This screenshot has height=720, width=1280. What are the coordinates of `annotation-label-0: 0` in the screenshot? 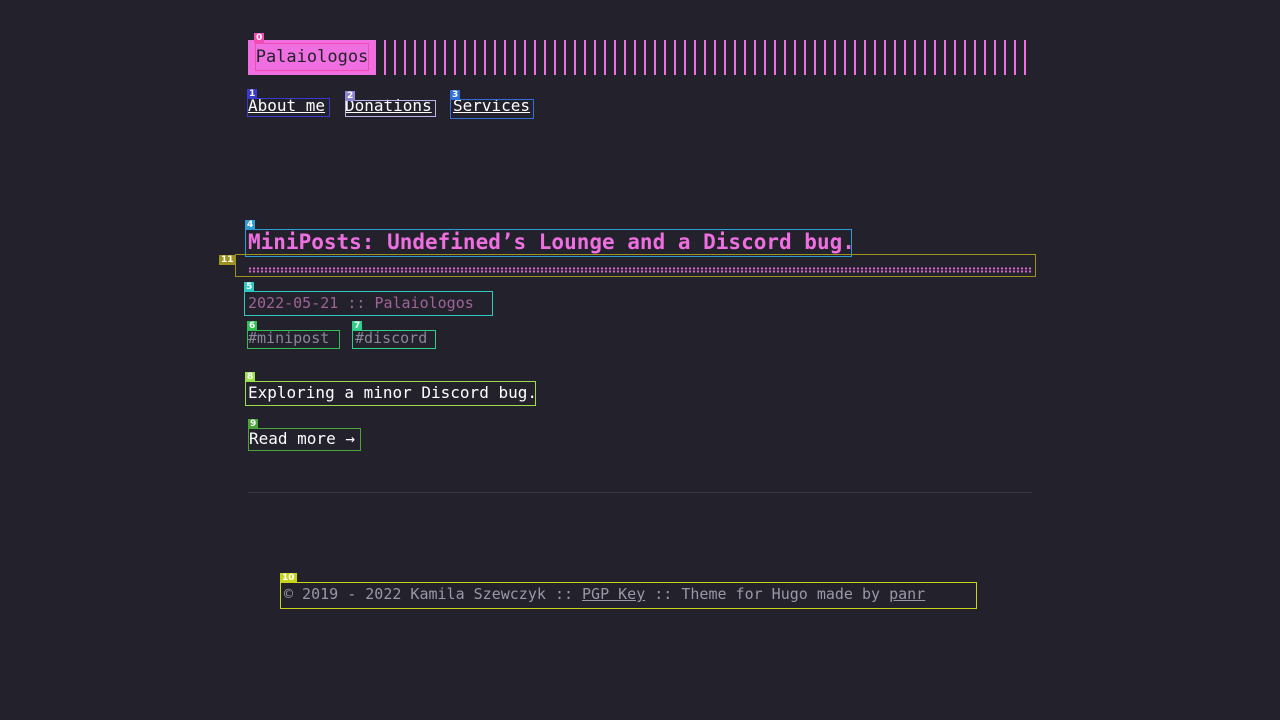 It's located at (259, 38).